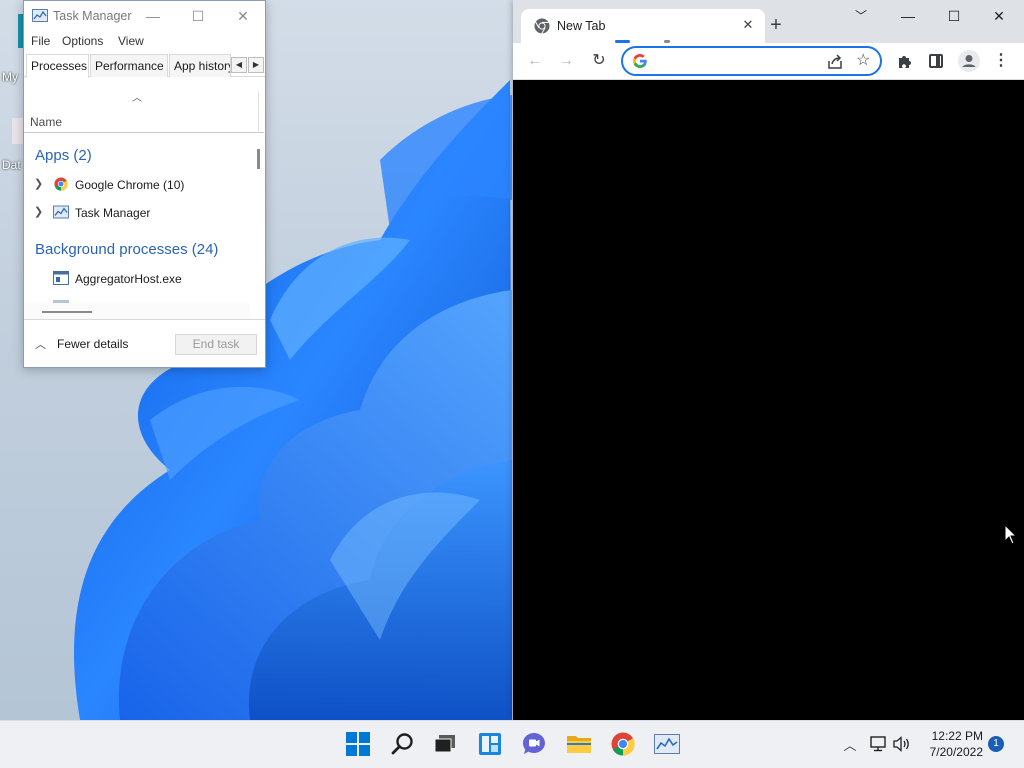  What do you see at coordinates (144, 112) in the screenshot?
I see `column-header: Name` at bounding box center [144, 112].